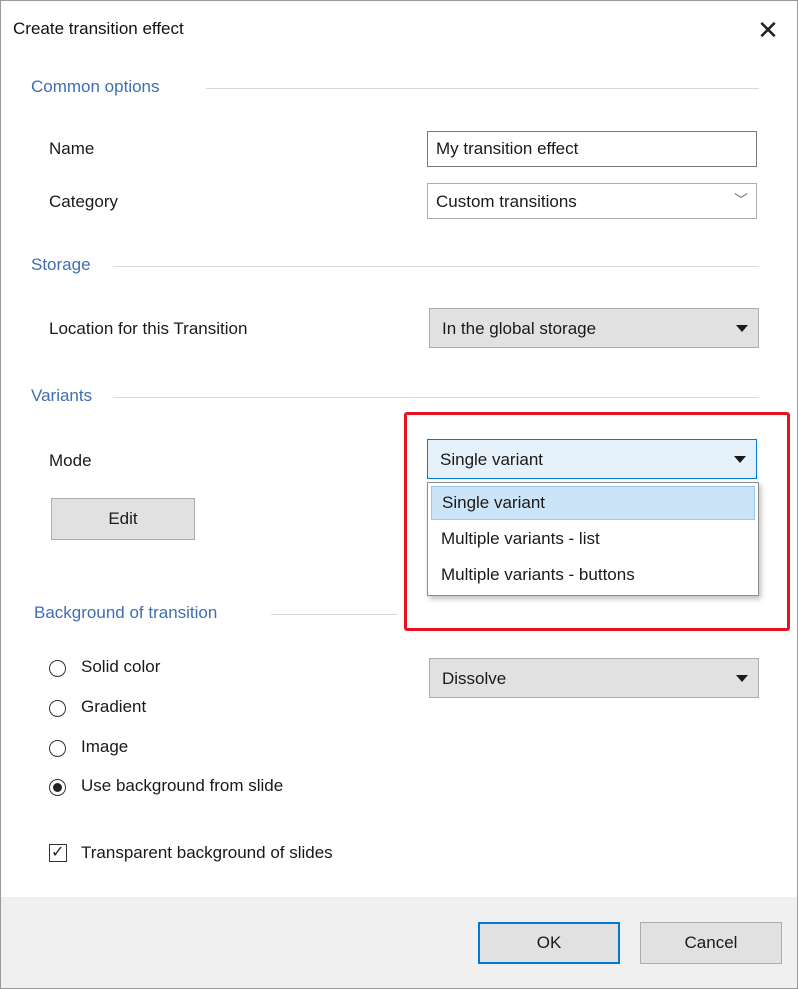  Describe the element at coordinates (597, 521) in the screenshot. I see `highlight-annotation` at that location.